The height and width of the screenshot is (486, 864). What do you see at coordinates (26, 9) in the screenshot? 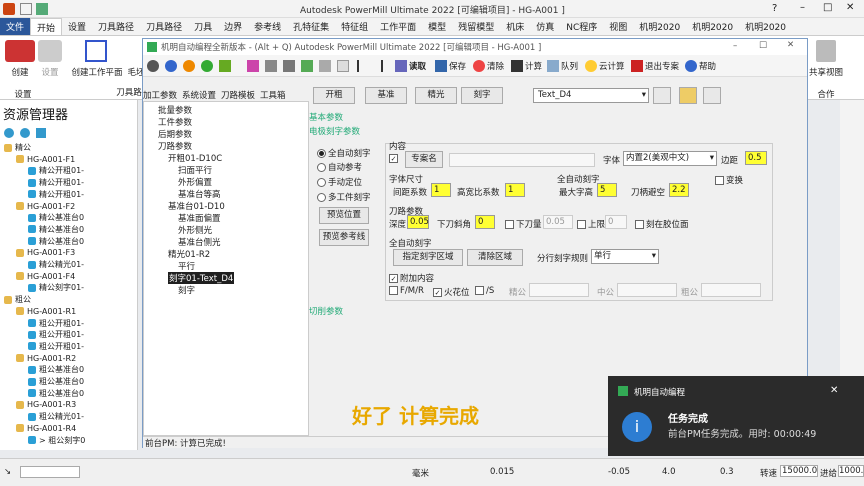
I see `new-file-icon` at bounding box center [26, 9].